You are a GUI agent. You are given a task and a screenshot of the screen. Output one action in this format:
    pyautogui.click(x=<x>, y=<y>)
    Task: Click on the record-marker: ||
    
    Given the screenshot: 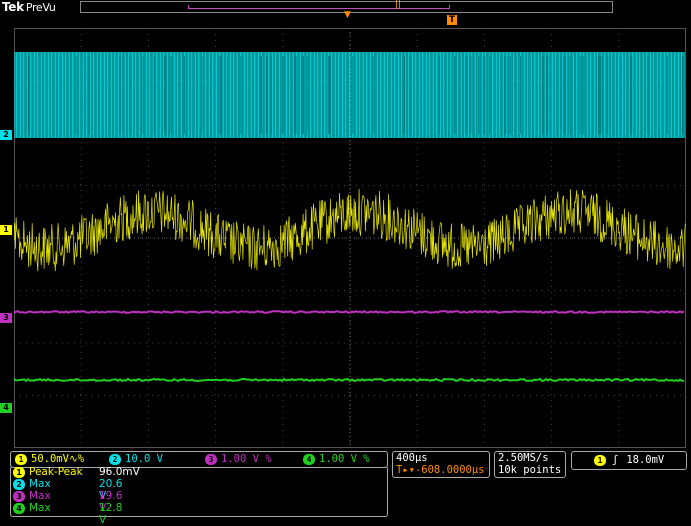 What is the action you would take?
    pyautogui.click(x=398, y=5)
    